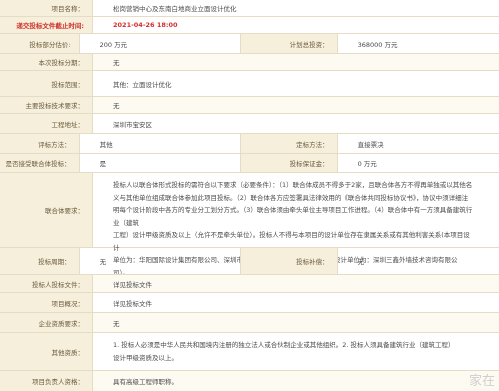 Image resolution: width=499 pixels, height=391 pixels. I want to click on estimate-label: 投标部分估价:, so click(40, 43).